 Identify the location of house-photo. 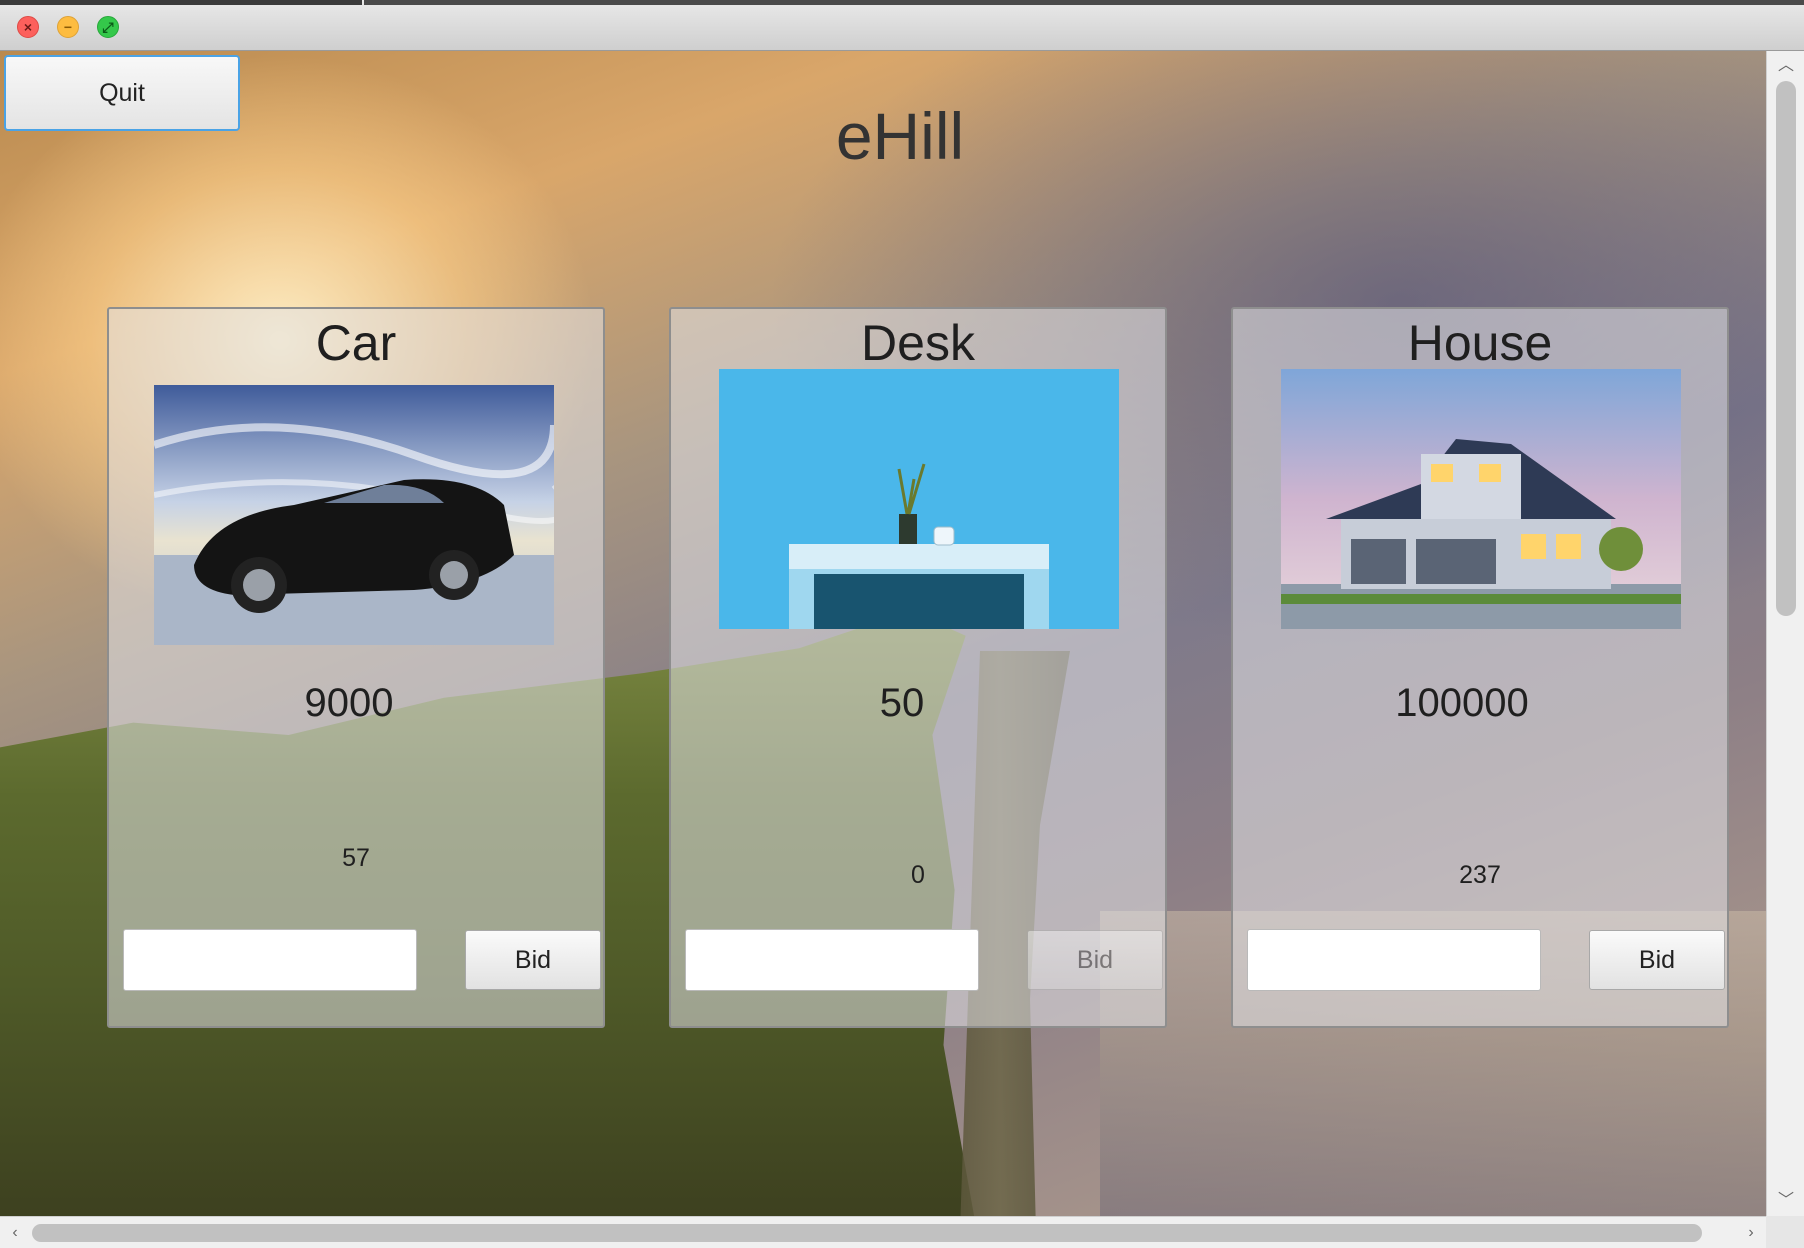
(1481, 499).